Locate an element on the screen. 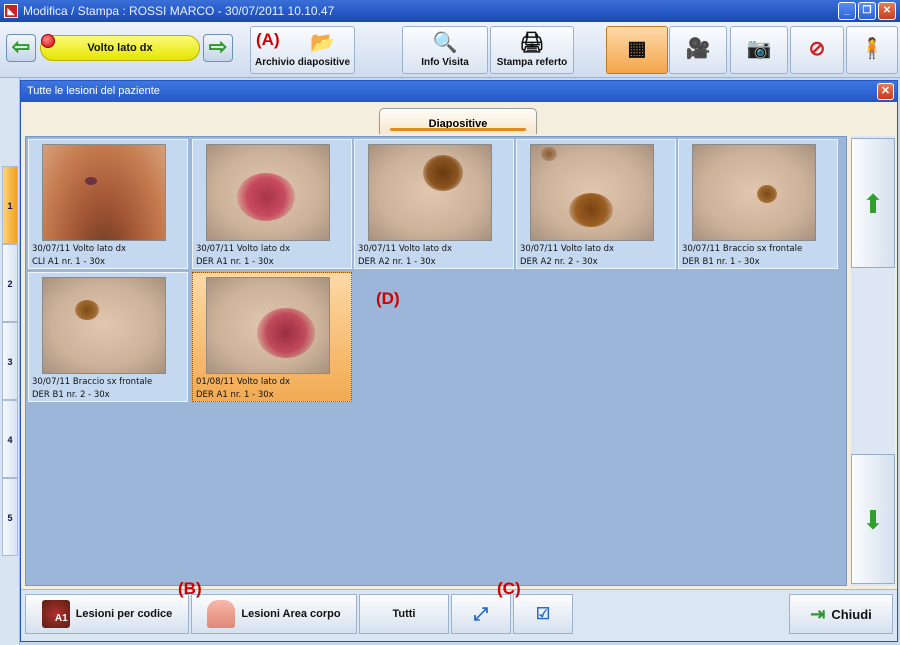  slide-caption-line1: 01/08/11 Volto lato dx is located at coordinates (243, 382).